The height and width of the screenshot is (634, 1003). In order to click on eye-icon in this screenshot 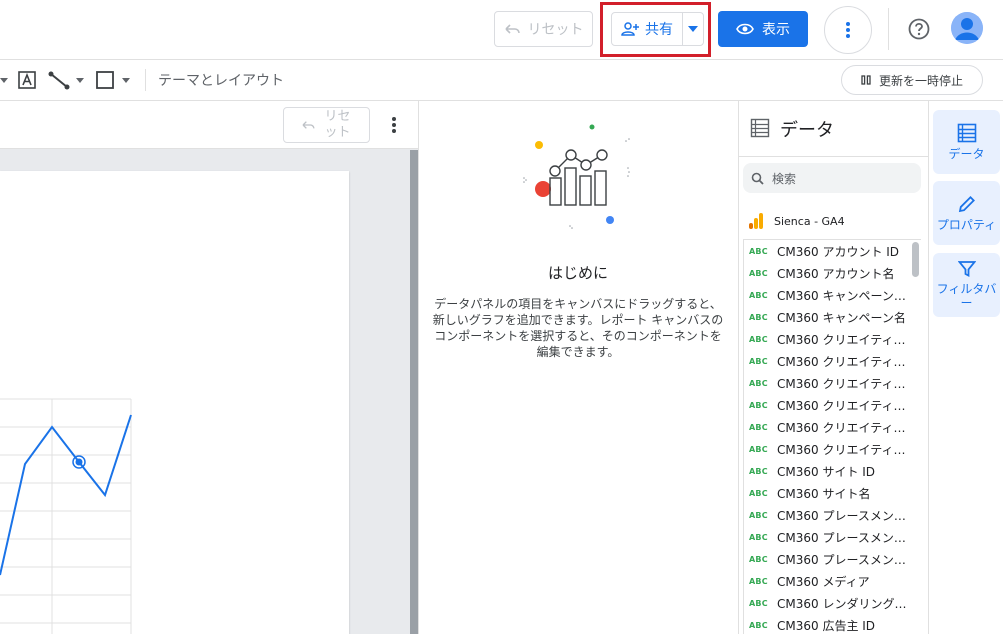, I will do `click(745, 29)`.